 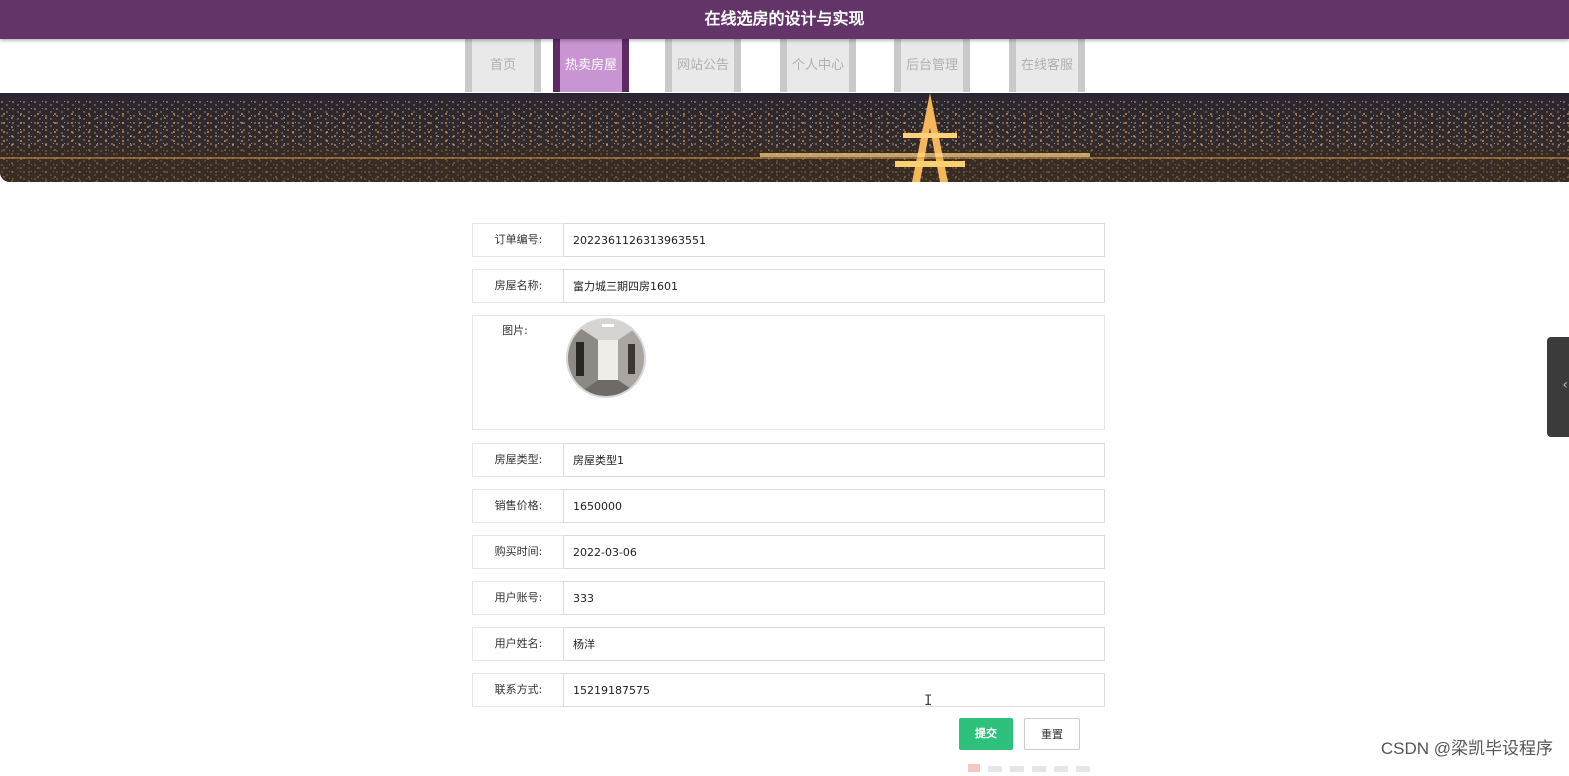 I want to click on price-label: 销售价格:, so click(x=518, y=506).